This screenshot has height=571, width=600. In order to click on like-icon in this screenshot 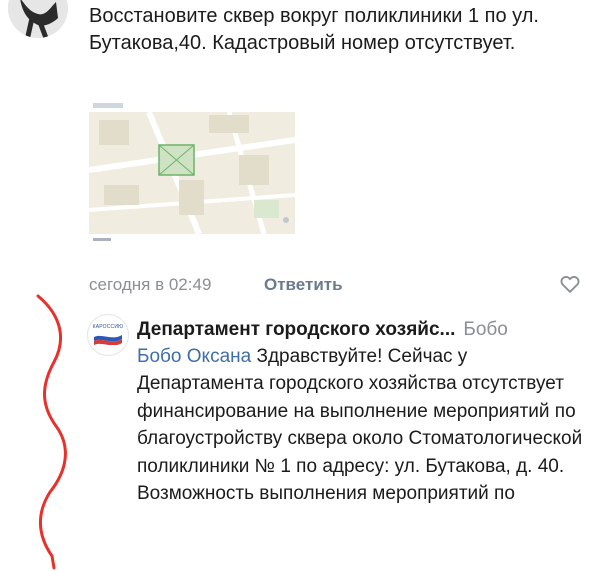, I will do `click(570, 284)`.